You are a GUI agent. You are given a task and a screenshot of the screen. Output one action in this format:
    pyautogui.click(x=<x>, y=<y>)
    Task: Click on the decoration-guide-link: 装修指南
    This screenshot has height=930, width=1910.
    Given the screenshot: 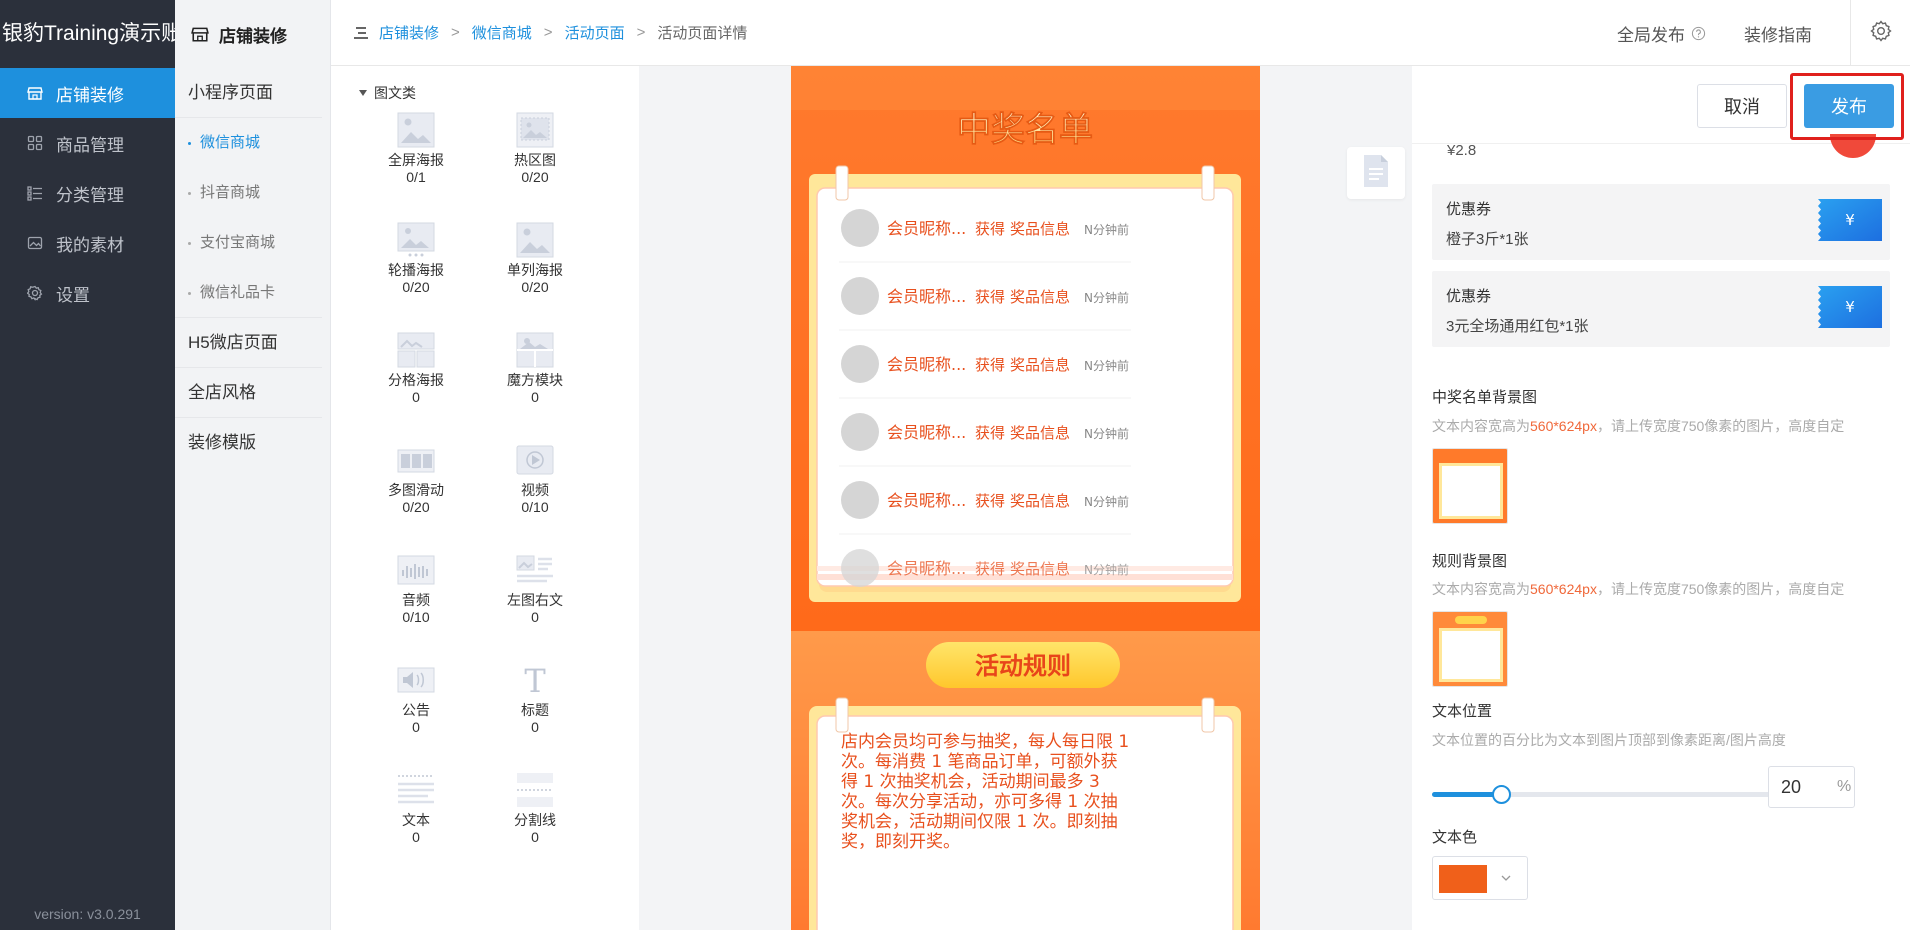 What is the action you would take?
    pyautogui.click(x=1778, y=33)
    